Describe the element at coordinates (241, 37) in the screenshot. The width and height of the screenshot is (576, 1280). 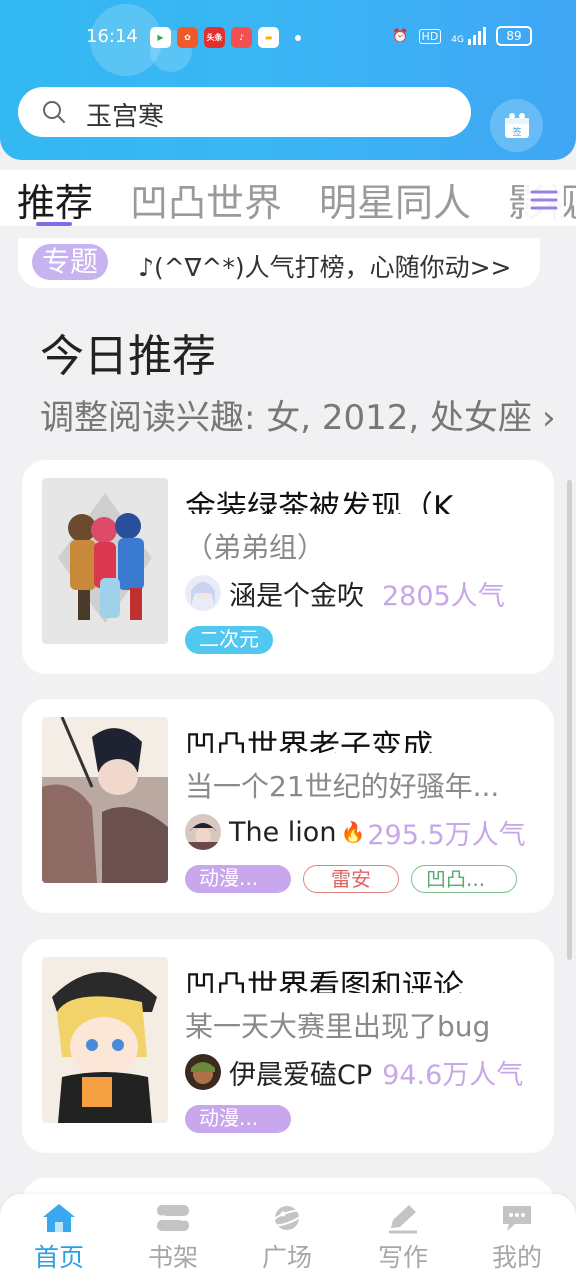
I see `music-app-icon: ♪` at that location.